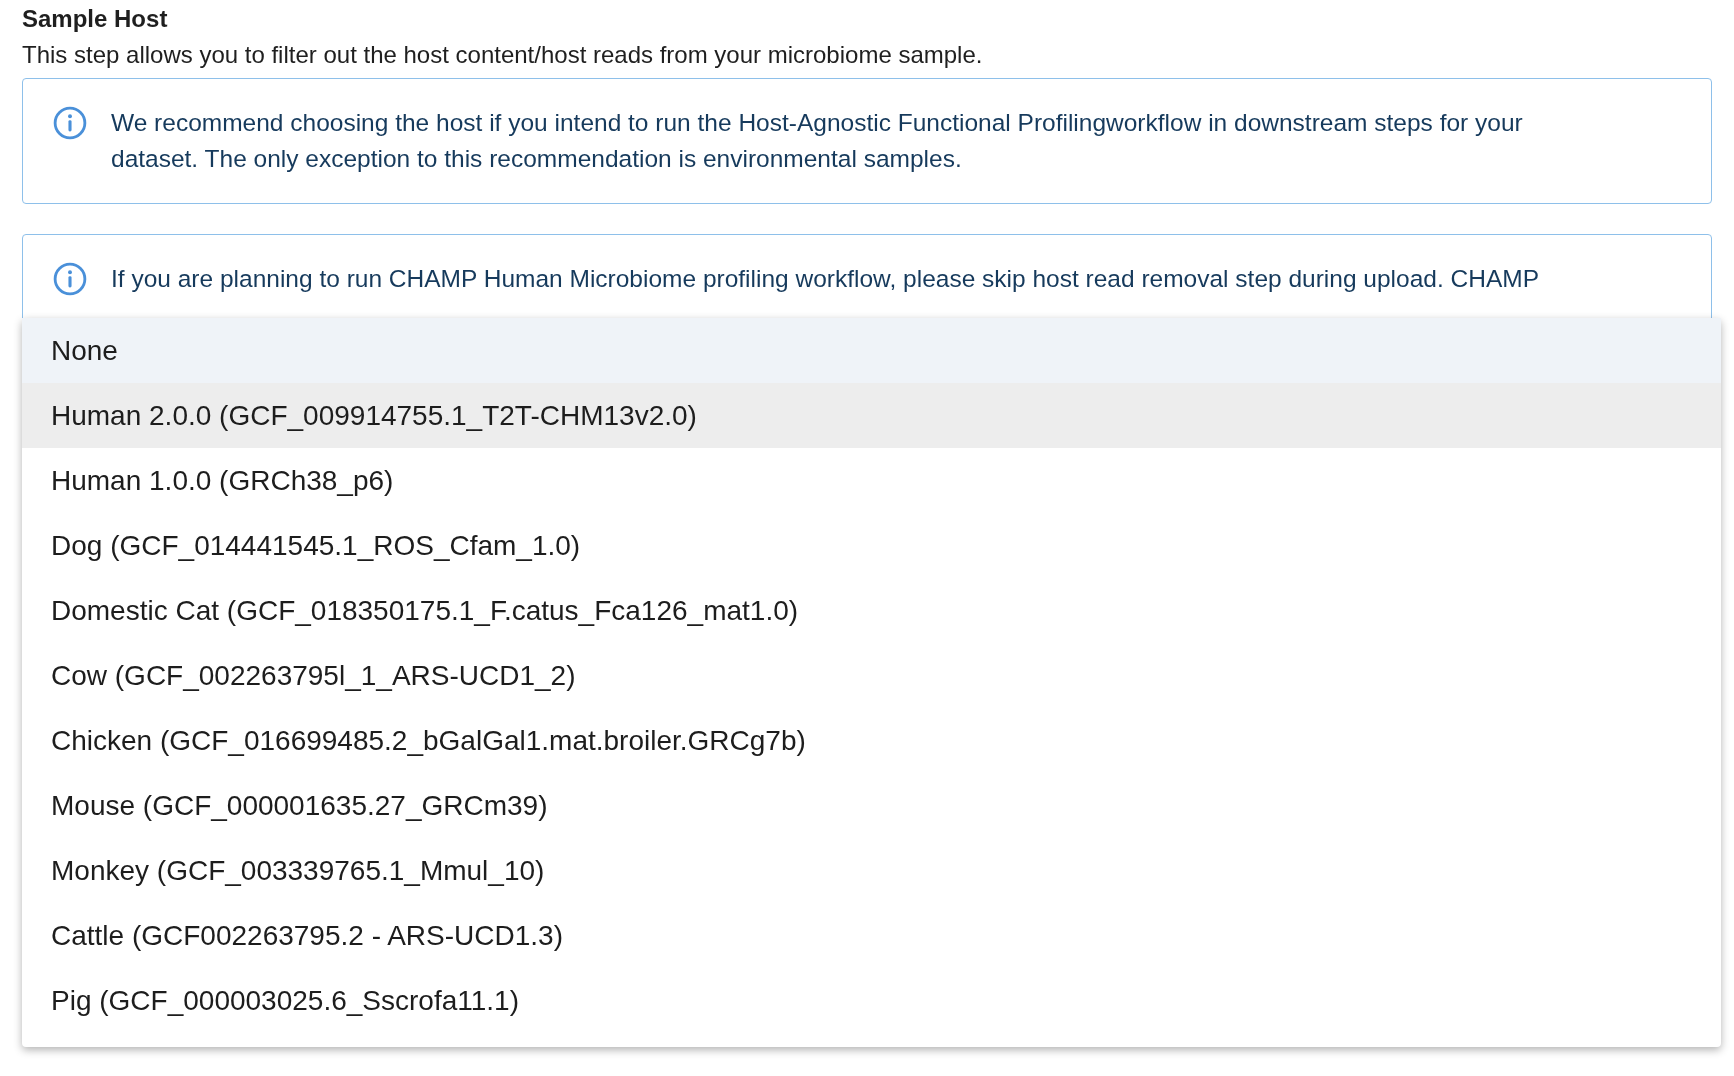 This screenshot has height=1076, width=1734. Describe the element at coordinates (871, 805) in the screenshot. I see `dropdown-option: Mouse (GCF_000001635.27_GRCm39)` at that location.